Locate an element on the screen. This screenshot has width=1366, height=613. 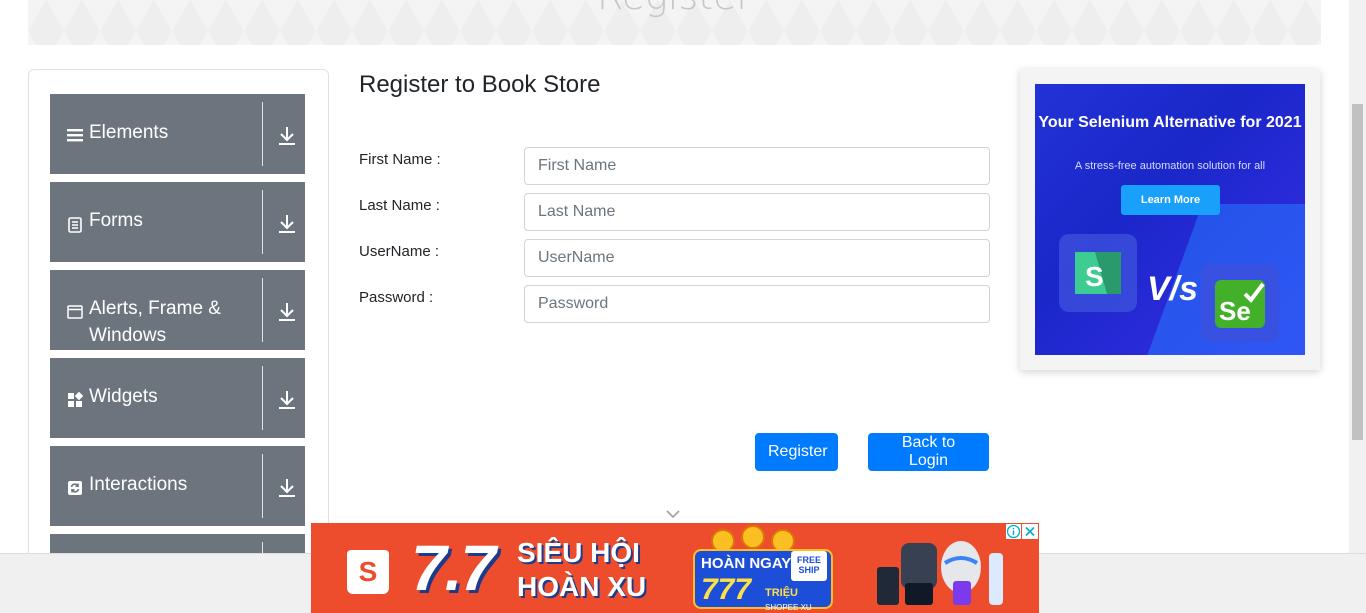
coin-promo-title: HOÀN NGAY is located at coordinates (746, 563).